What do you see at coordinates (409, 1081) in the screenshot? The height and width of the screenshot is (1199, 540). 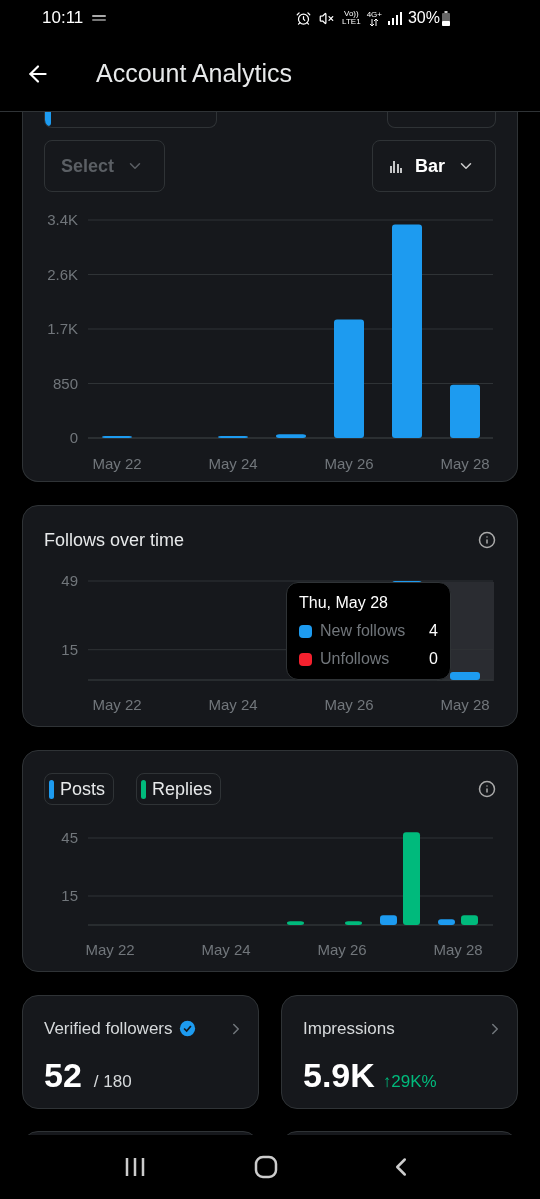 I see `stat-change: ↑29K%` at bounding box center [409, 1081].